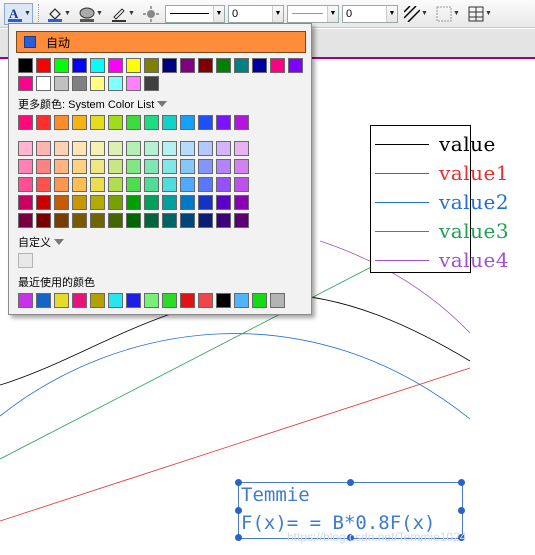 This screenshot has width=535, height=555. I want to click on pattern-fill-button: ▼, so click(415, 14).